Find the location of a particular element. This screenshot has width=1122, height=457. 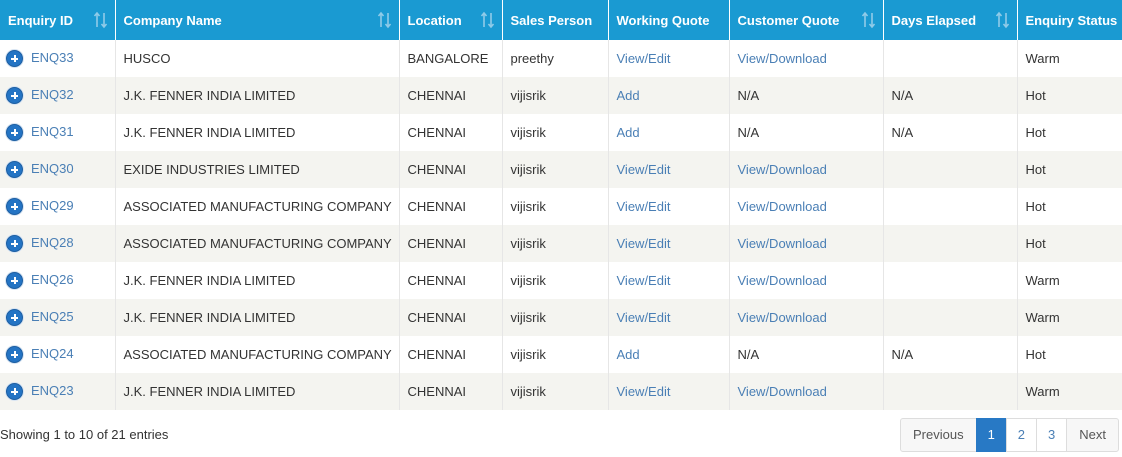

cell-enquiry-id: ENQ33 is located at coordinates (58, 58).